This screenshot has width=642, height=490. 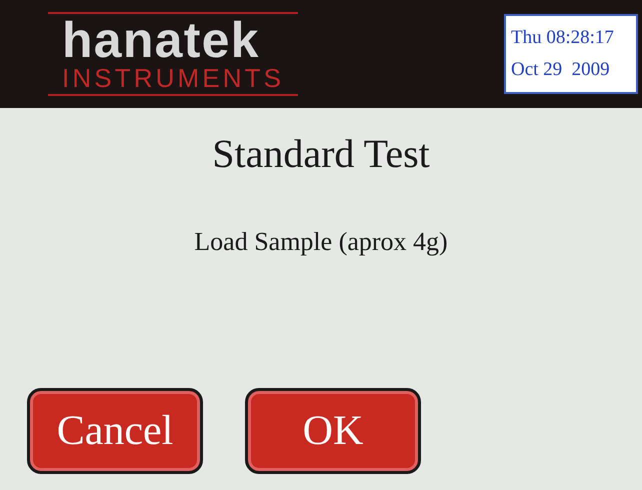 I want to click on logo-text: hanatek, so click(x=161, y=40).